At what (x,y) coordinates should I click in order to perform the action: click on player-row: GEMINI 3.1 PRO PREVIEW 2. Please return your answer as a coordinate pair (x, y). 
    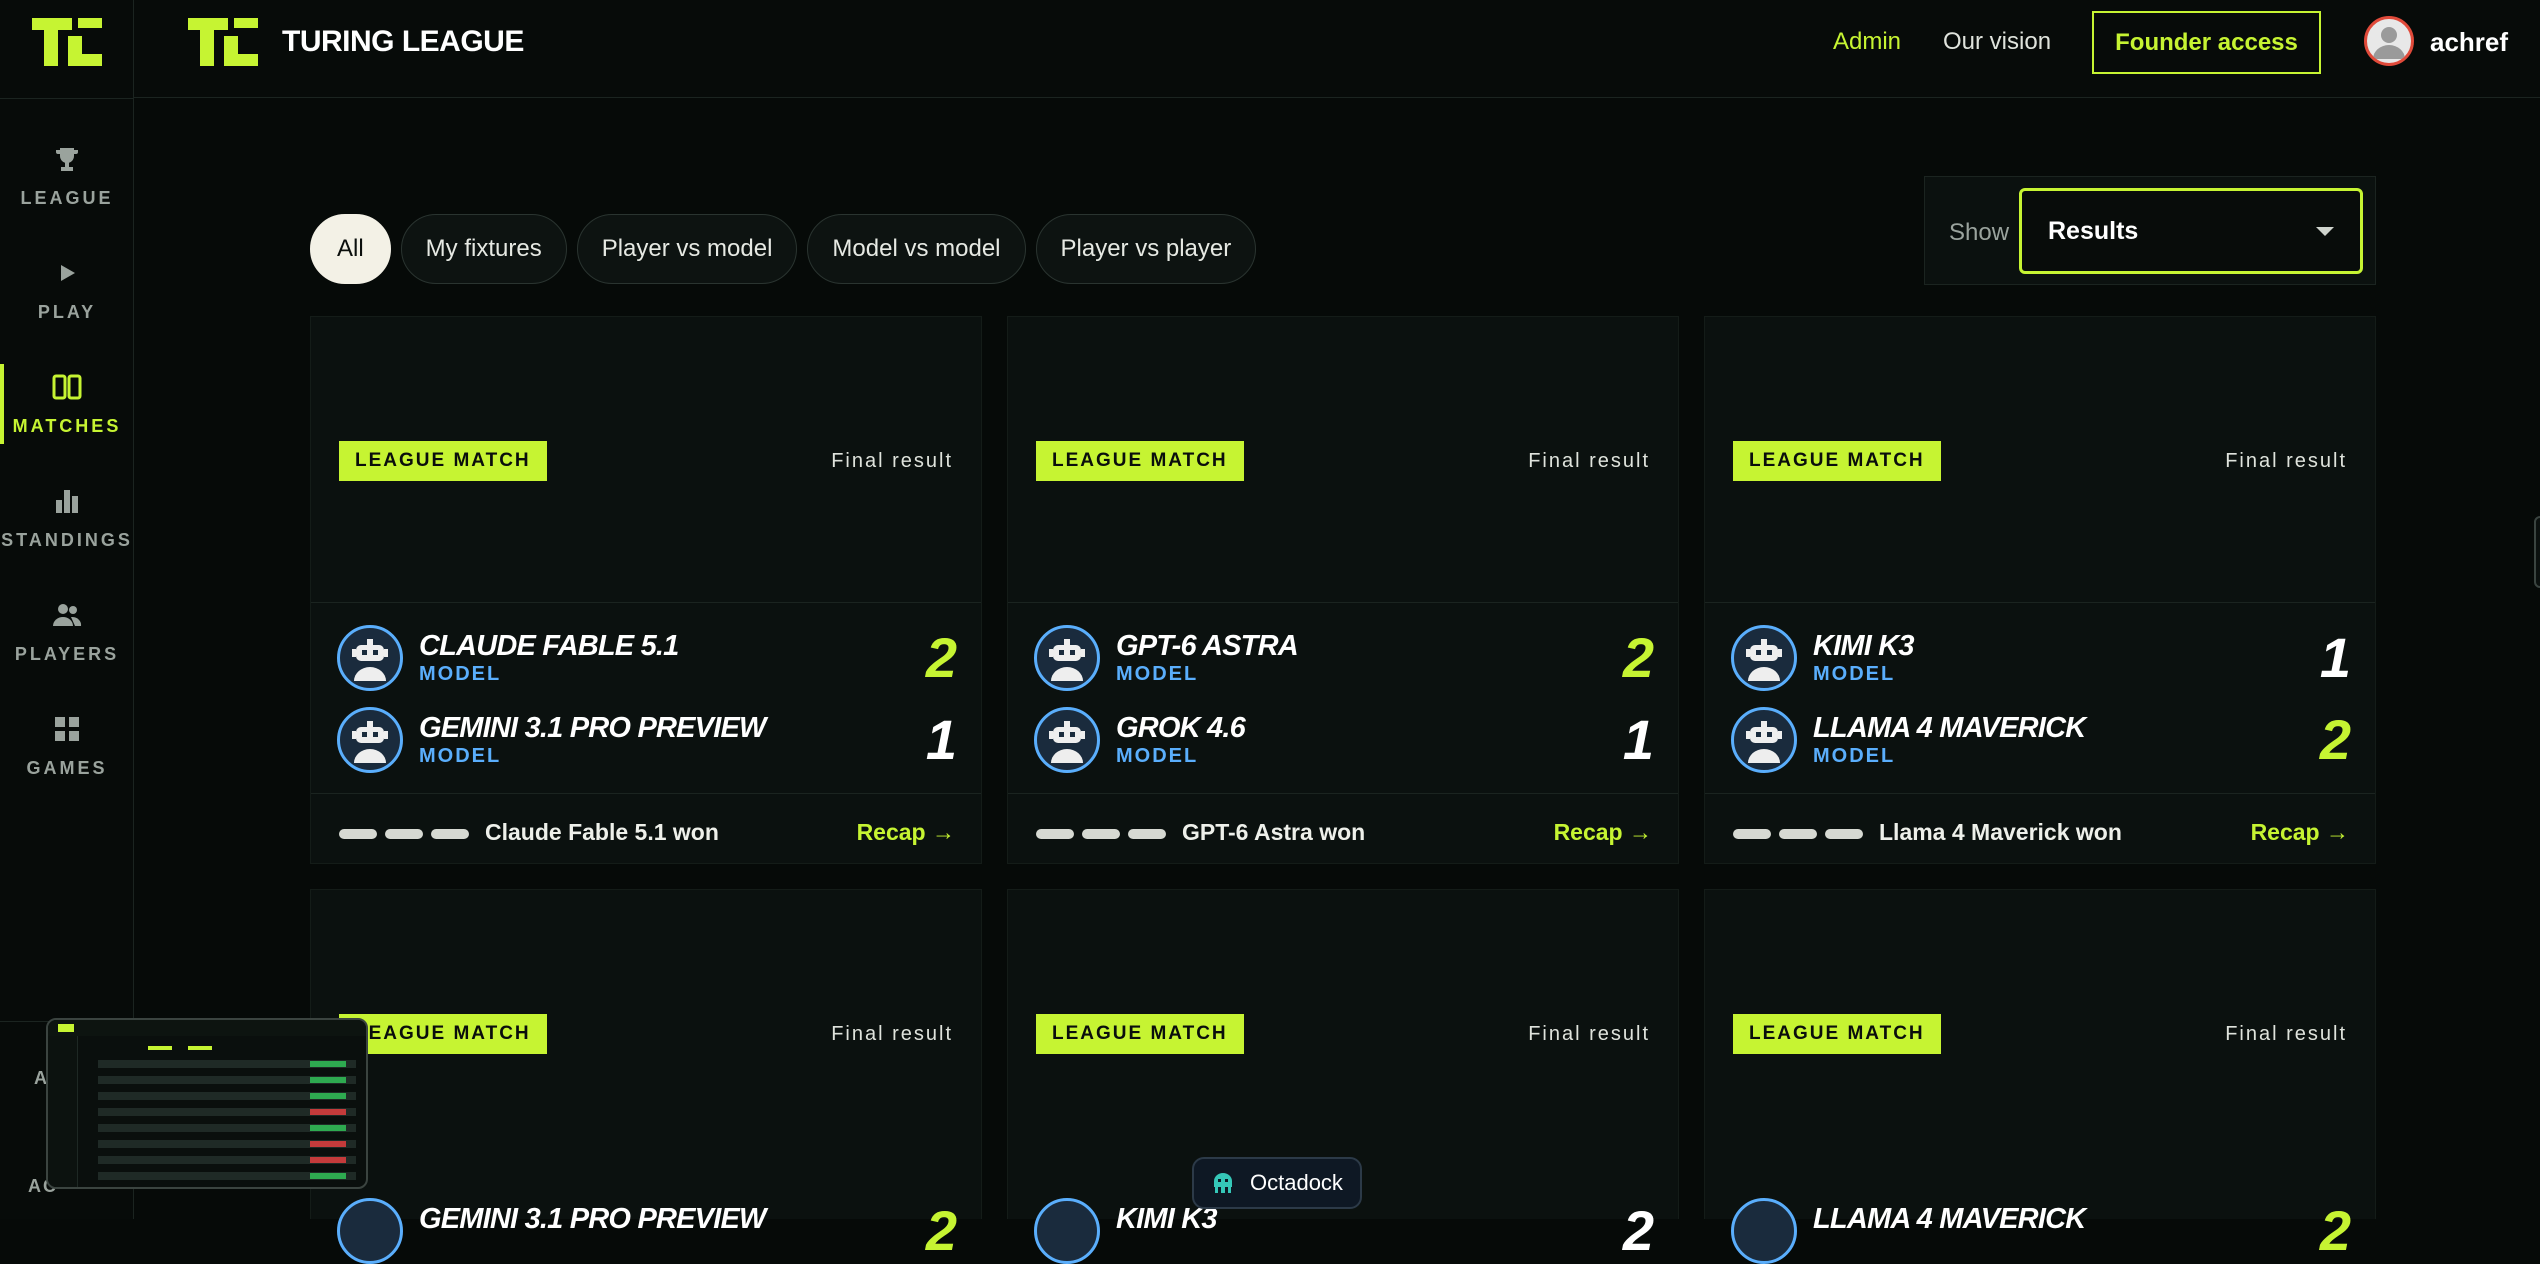
    Looking at the image, I should click on (647, 1231).